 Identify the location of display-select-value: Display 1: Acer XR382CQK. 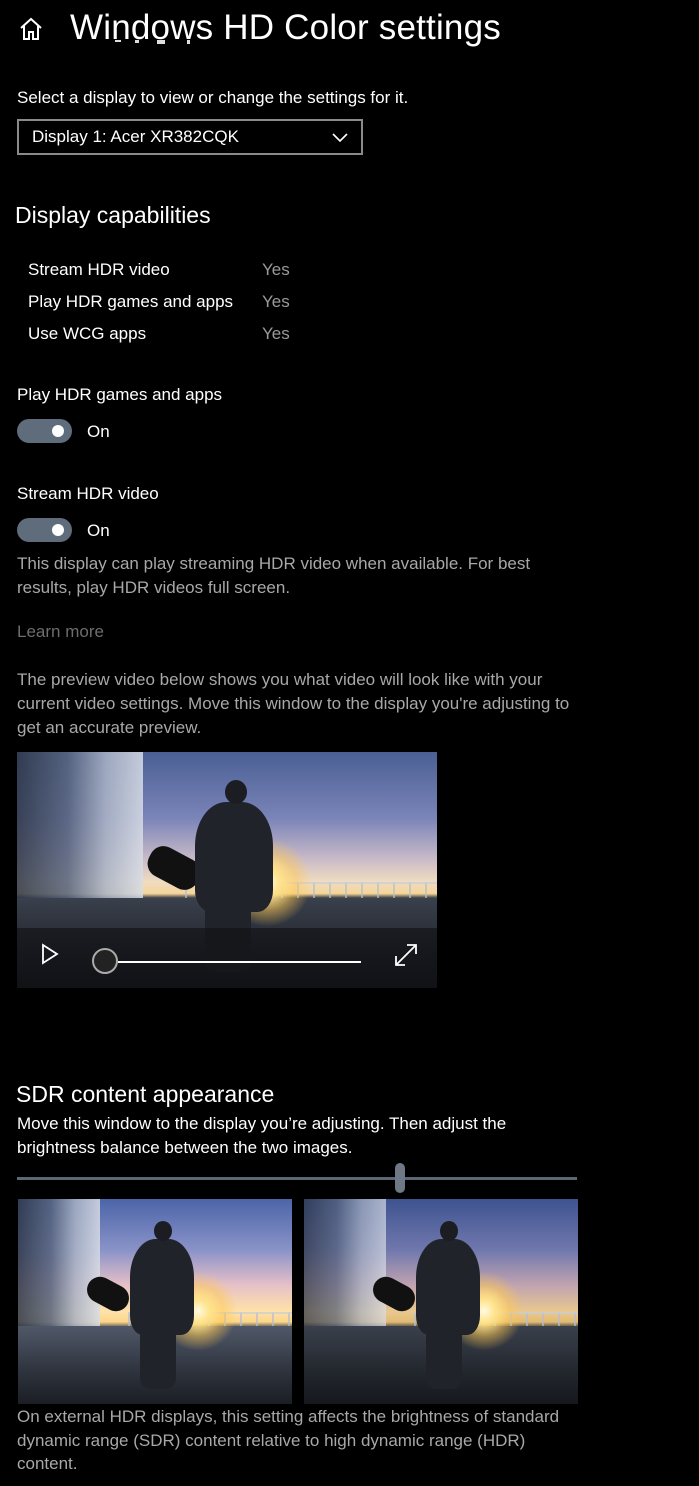
(135, 136).